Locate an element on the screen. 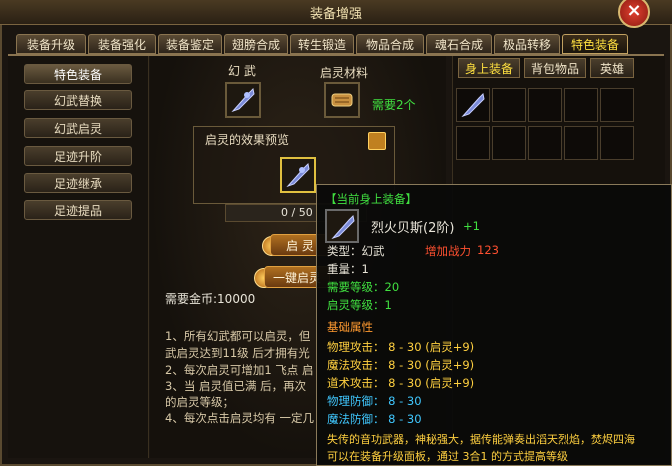 The height and width of the screenshot is (466, 672). note-line: 1、所有幻武都可以启灵，但 is located at coordinates (238, 336).